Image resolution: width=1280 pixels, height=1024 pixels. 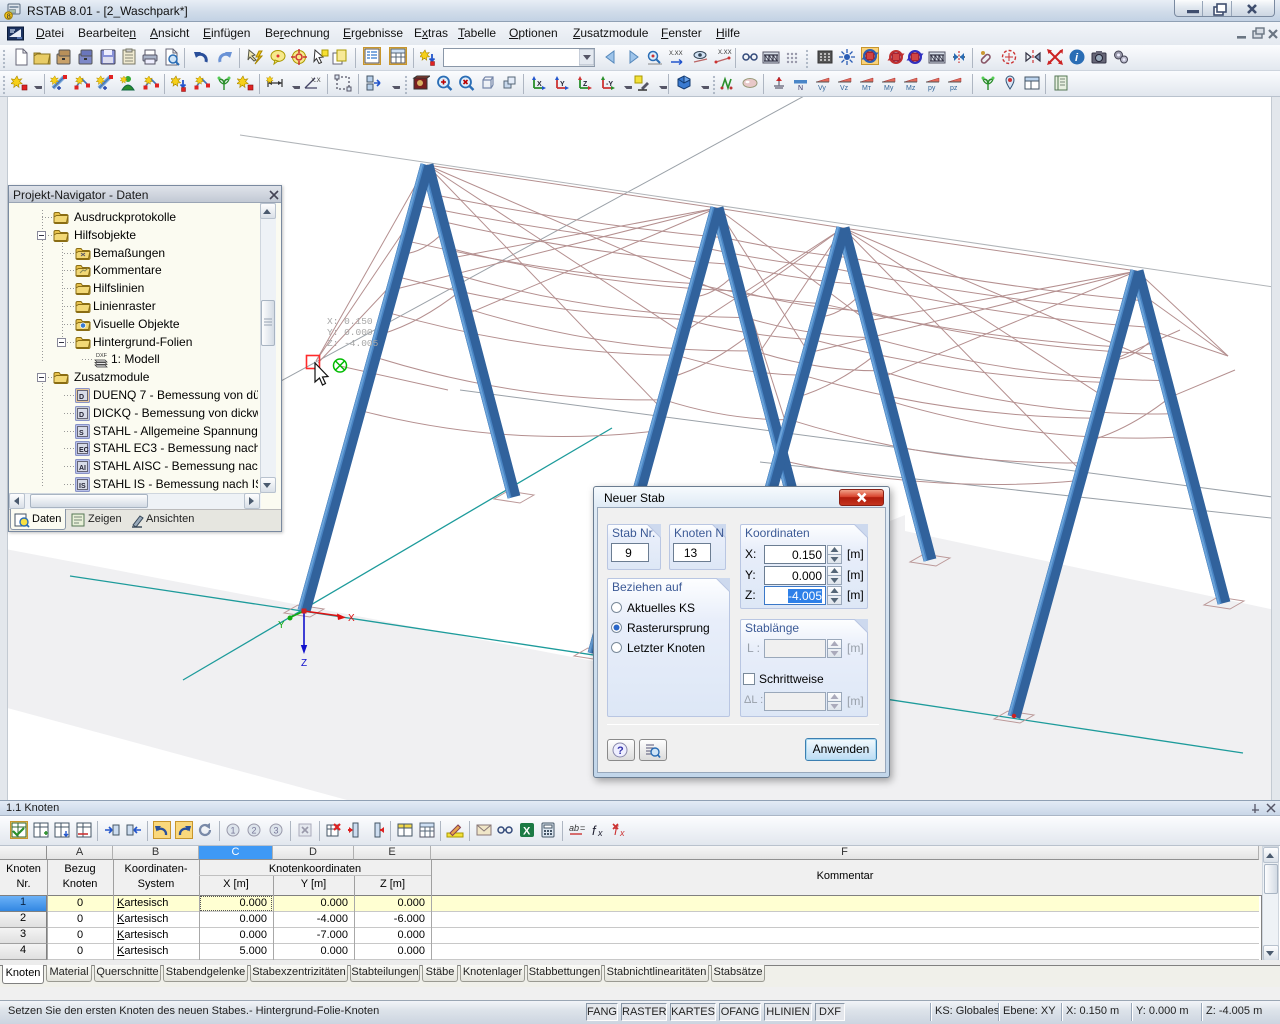 What do you see at coordinates (102, 356) in the screenshot?
I see `svg-text: DXF` at bounding box center [102, 356].